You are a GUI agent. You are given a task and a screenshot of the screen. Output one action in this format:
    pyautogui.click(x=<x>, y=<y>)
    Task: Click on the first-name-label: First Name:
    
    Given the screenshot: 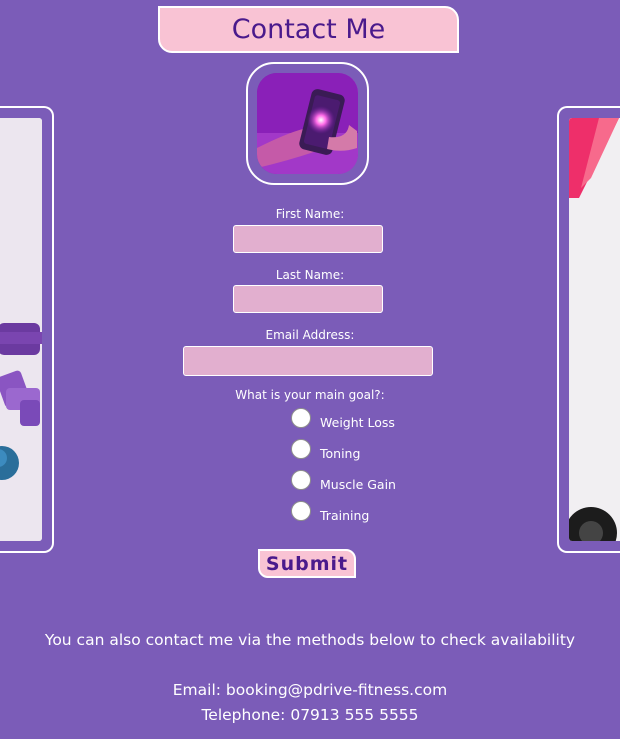 What is the action you would take?
    pyautogui.click(x=310, y=214)
    